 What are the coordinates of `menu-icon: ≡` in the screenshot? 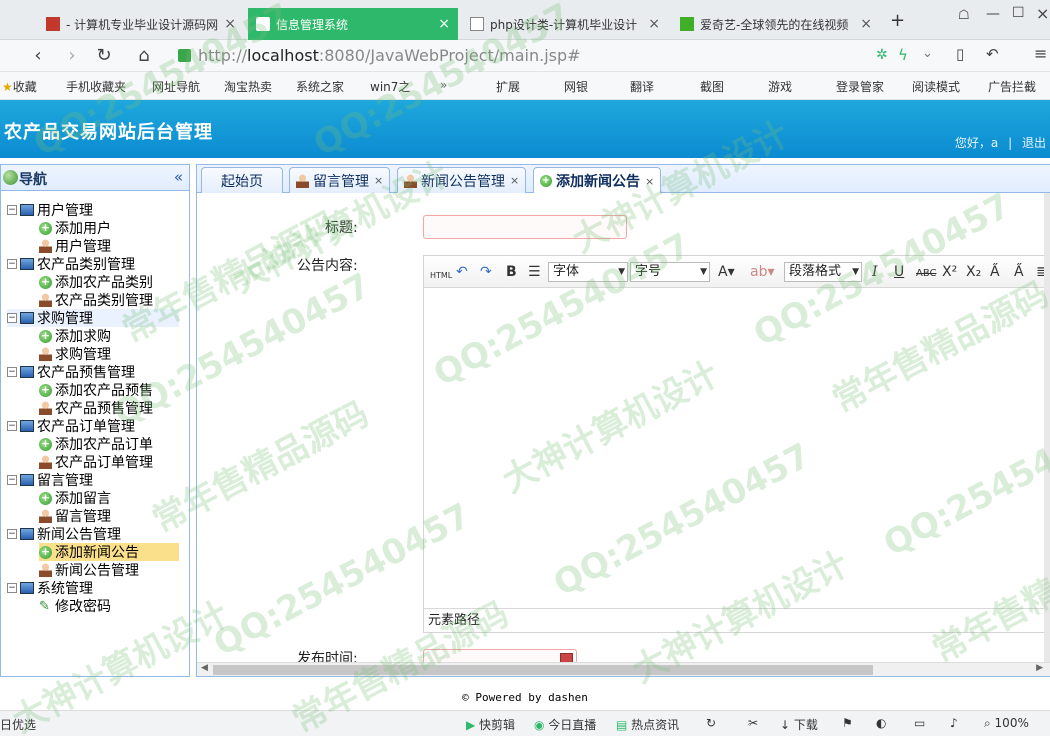 It's located at (1040, 53).